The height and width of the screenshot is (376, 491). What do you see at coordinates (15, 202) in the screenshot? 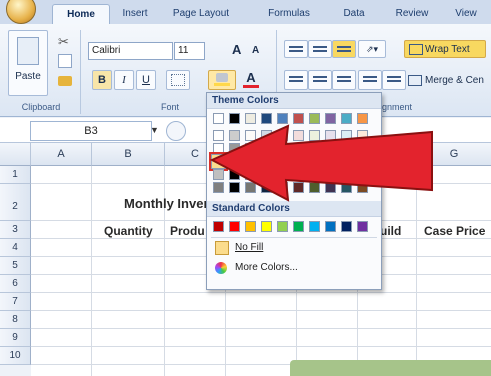
I see `row-header-2: 2` at bounding box center [15, 202].